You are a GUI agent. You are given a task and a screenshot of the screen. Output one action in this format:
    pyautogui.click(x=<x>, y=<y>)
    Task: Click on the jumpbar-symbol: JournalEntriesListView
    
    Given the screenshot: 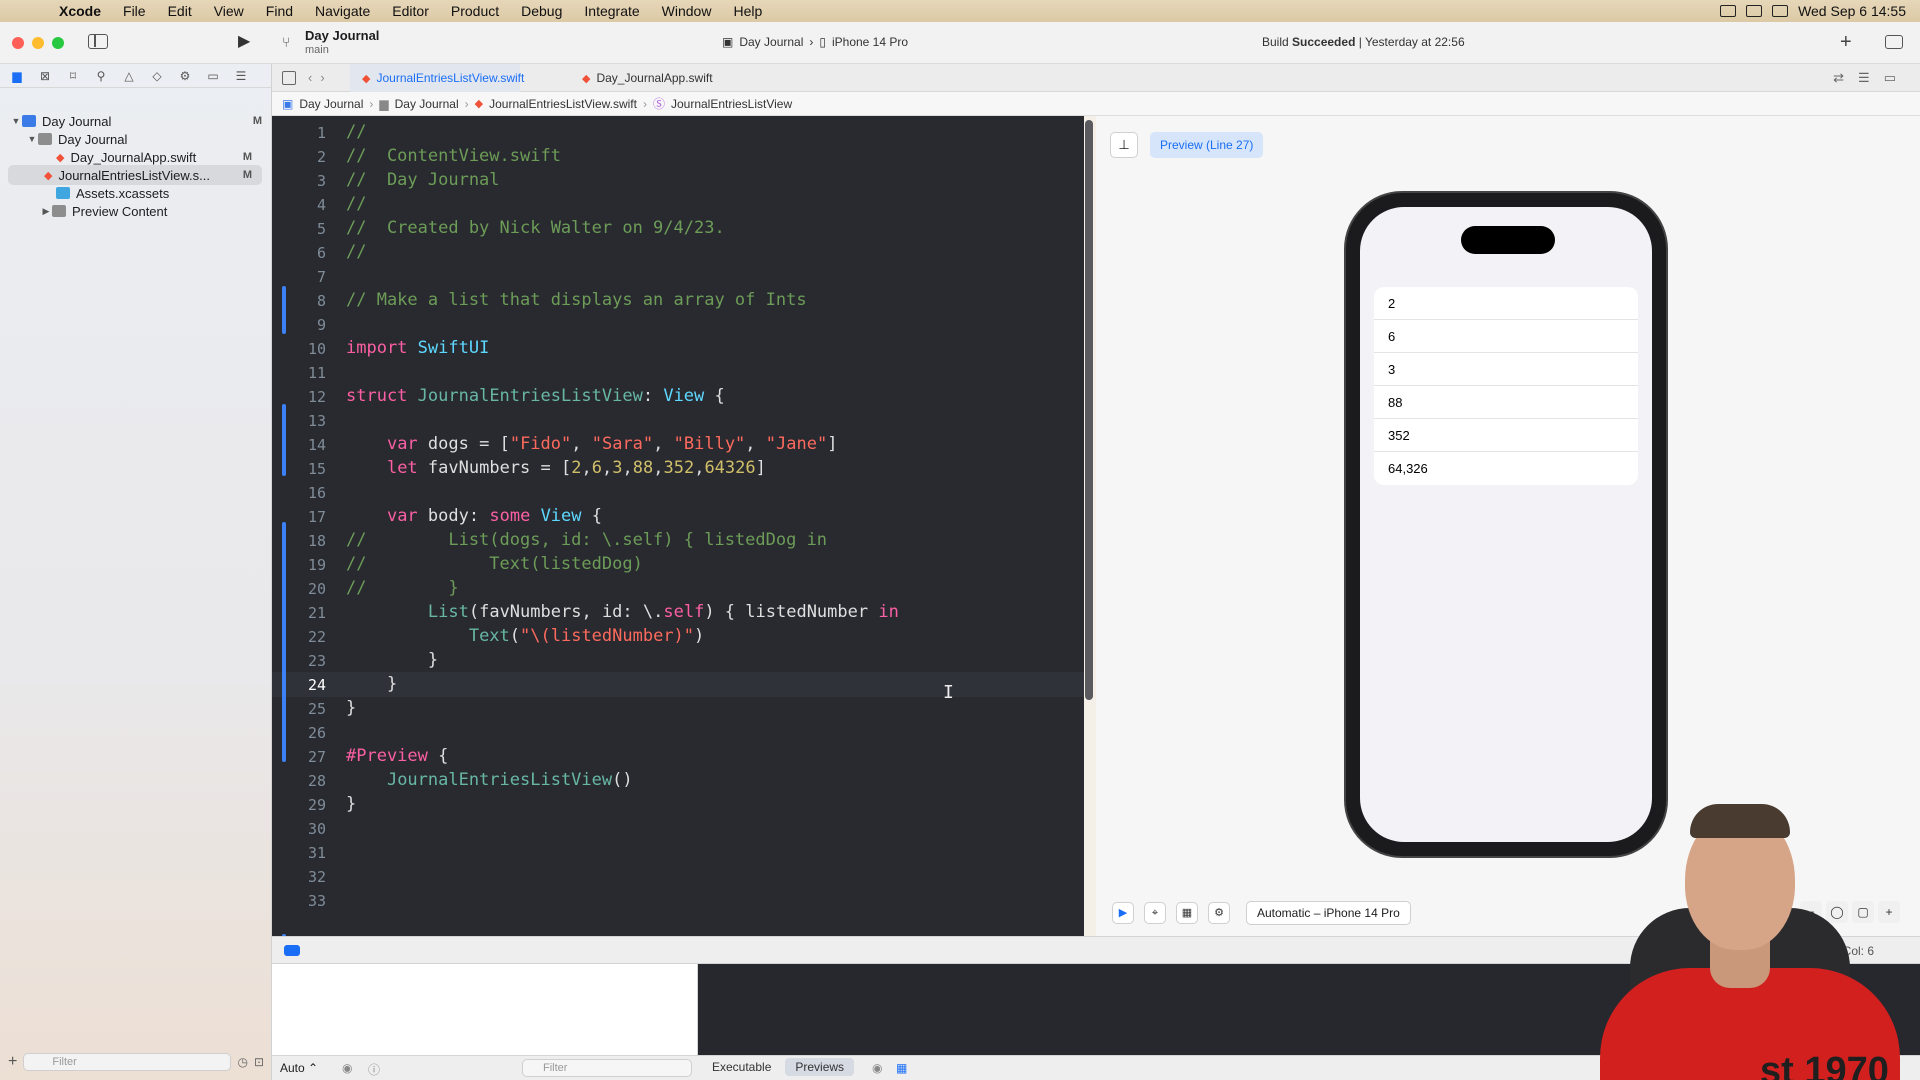 What is the action you would take?
    pyautogui.click(x=731, y=104)
    